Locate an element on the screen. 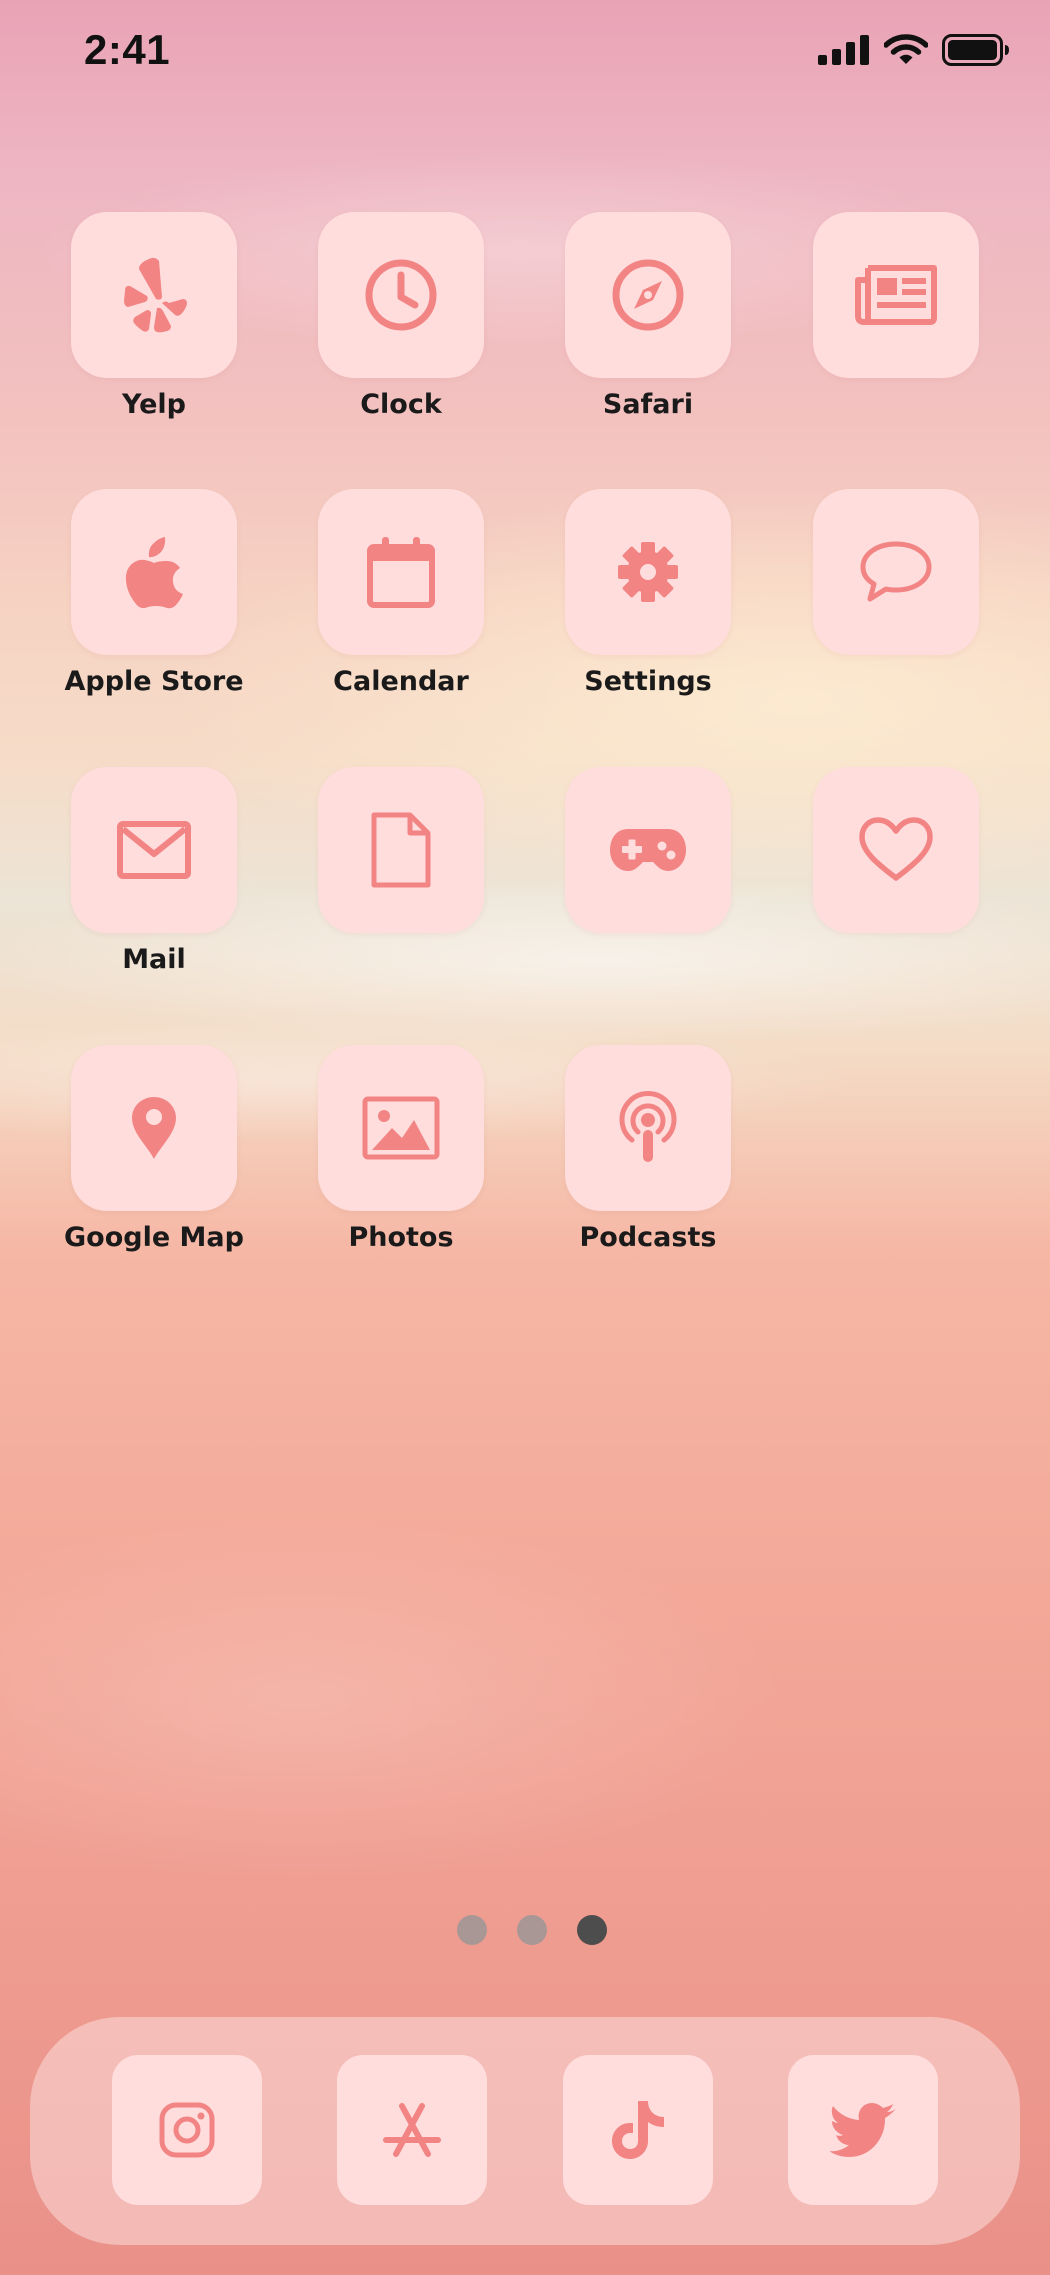  page-dot-3-active is located at coordinates (592, 1930).